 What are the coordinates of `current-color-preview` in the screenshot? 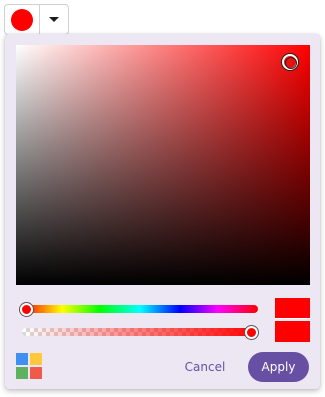 It's located at (292, 308).